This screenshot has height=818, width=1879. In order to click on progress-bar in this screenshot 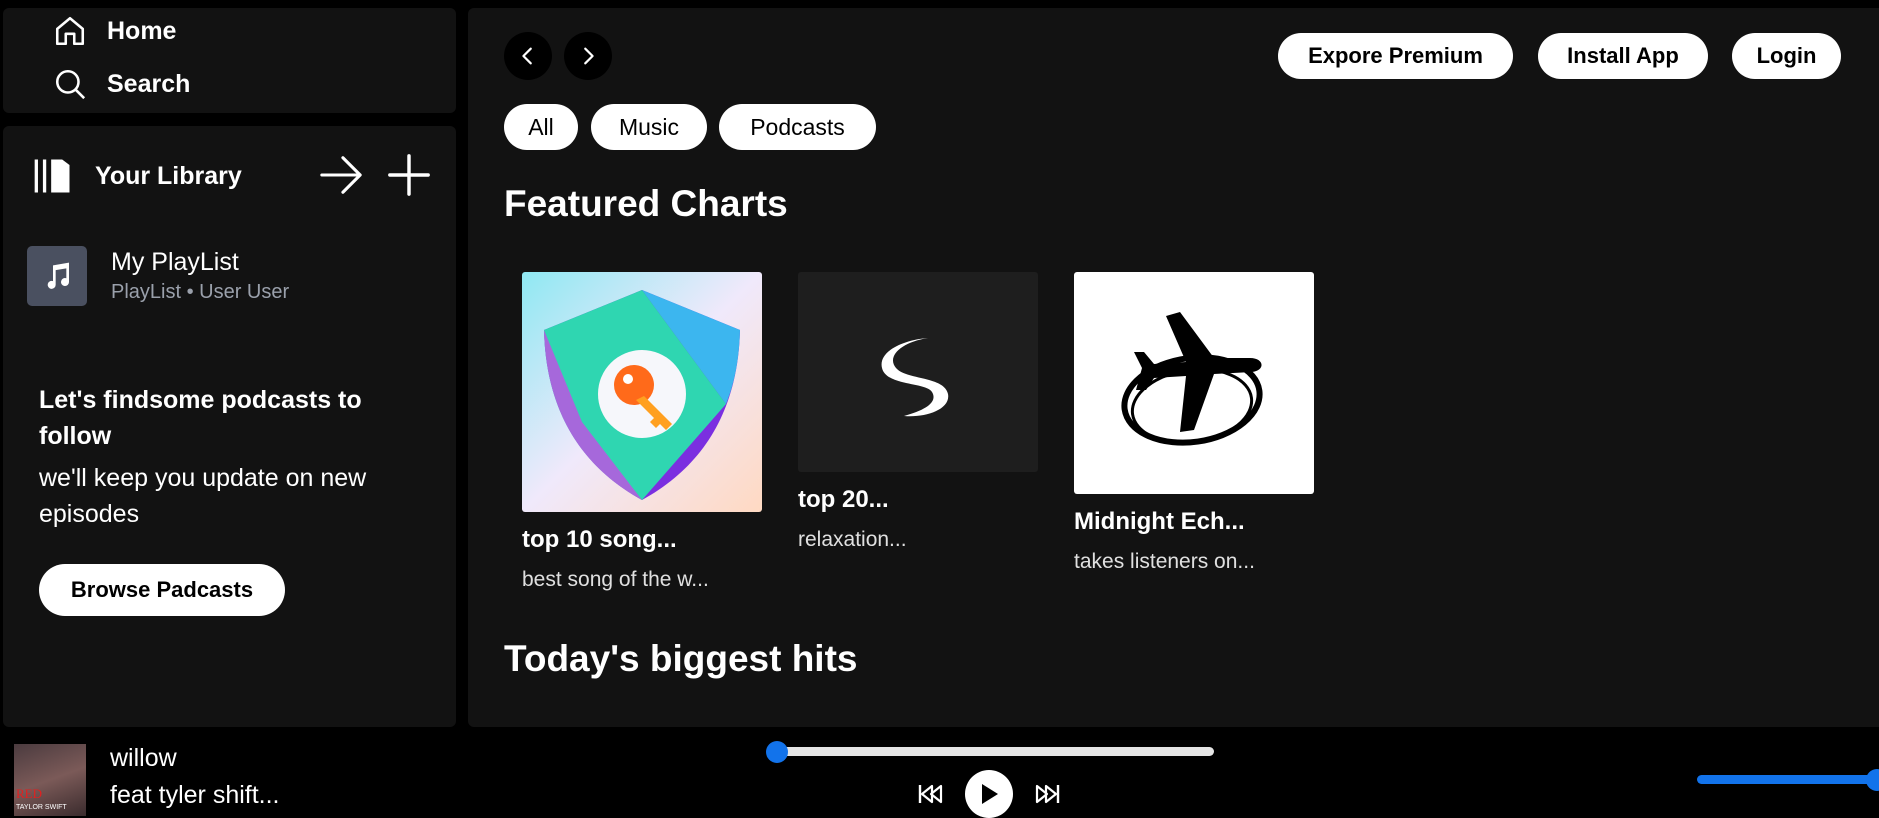, I will do `click(990, 752)`.